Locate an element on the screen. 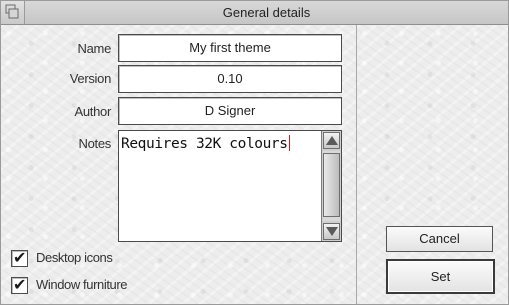 The height and width of the screenshot is (305, 509). version-field-value: 0.10 is located at coordinates (230, 78).